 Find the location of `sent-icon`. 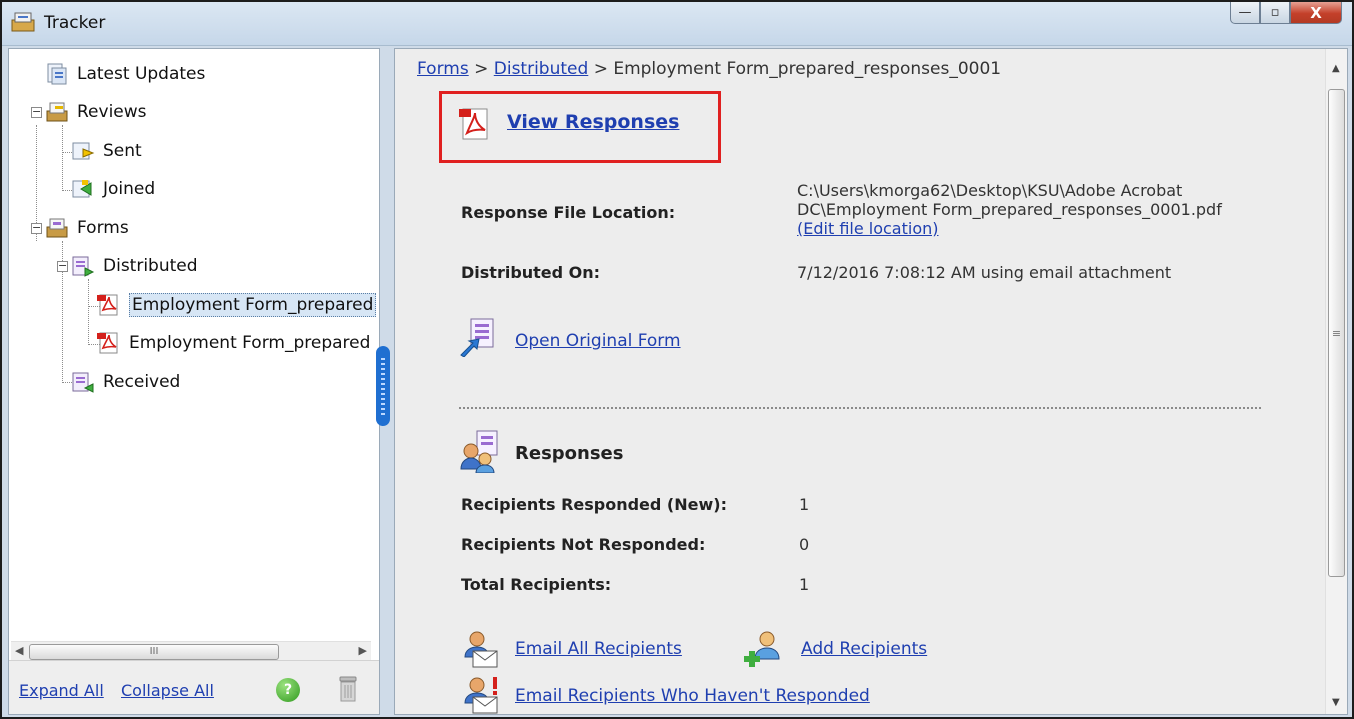

sent-icon is located at coordinates (83, 151).